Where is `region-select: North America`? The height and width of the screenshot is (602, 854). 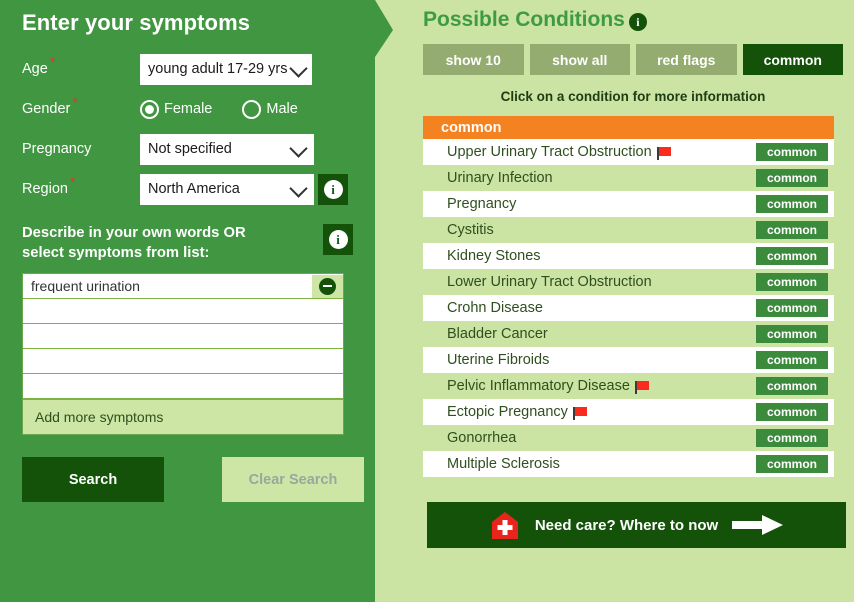 region-select: North America is located at coordinates (227, 189).